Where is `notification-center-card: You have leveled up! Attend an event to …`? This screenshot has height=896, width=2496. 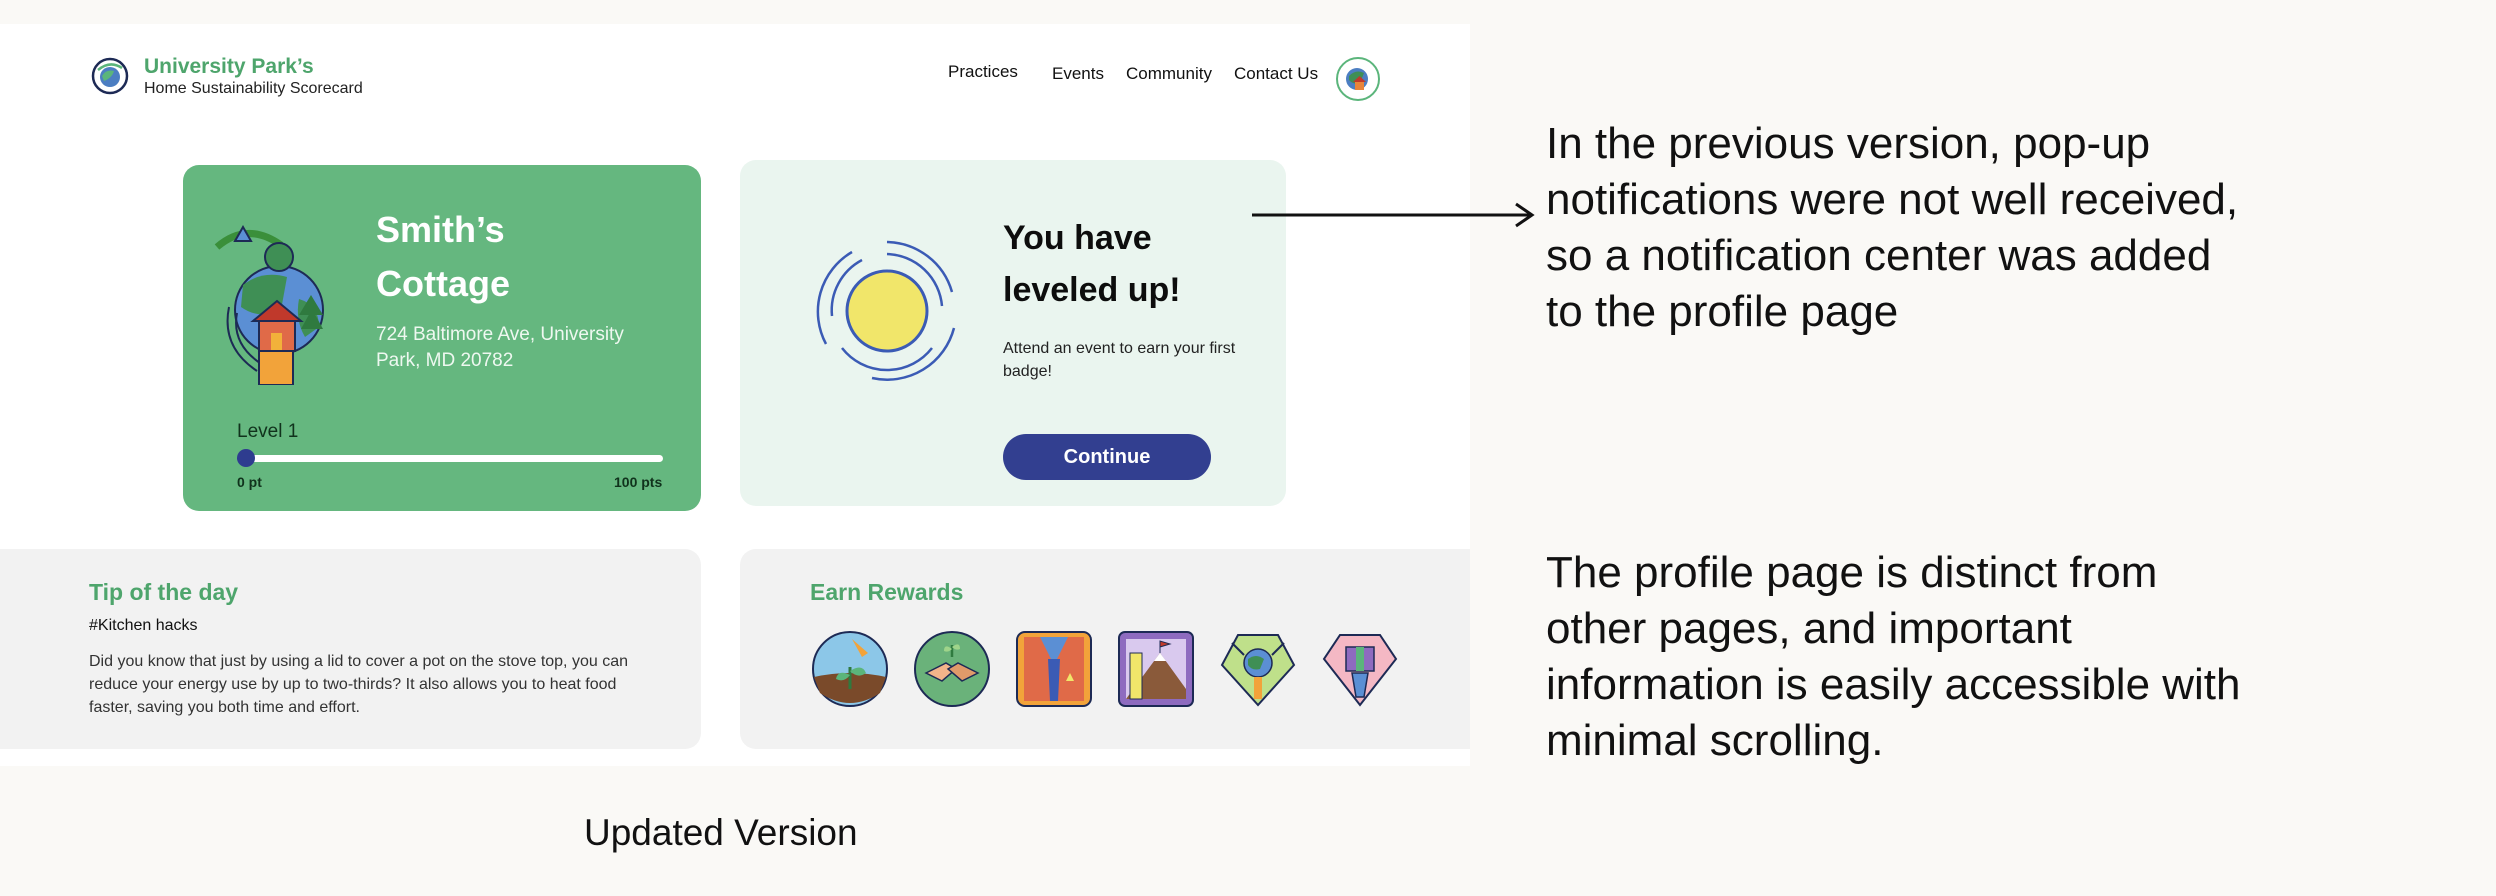
notification-center-card: You have leveled up! Attend an event to … is located at coordinates (1013, 333).